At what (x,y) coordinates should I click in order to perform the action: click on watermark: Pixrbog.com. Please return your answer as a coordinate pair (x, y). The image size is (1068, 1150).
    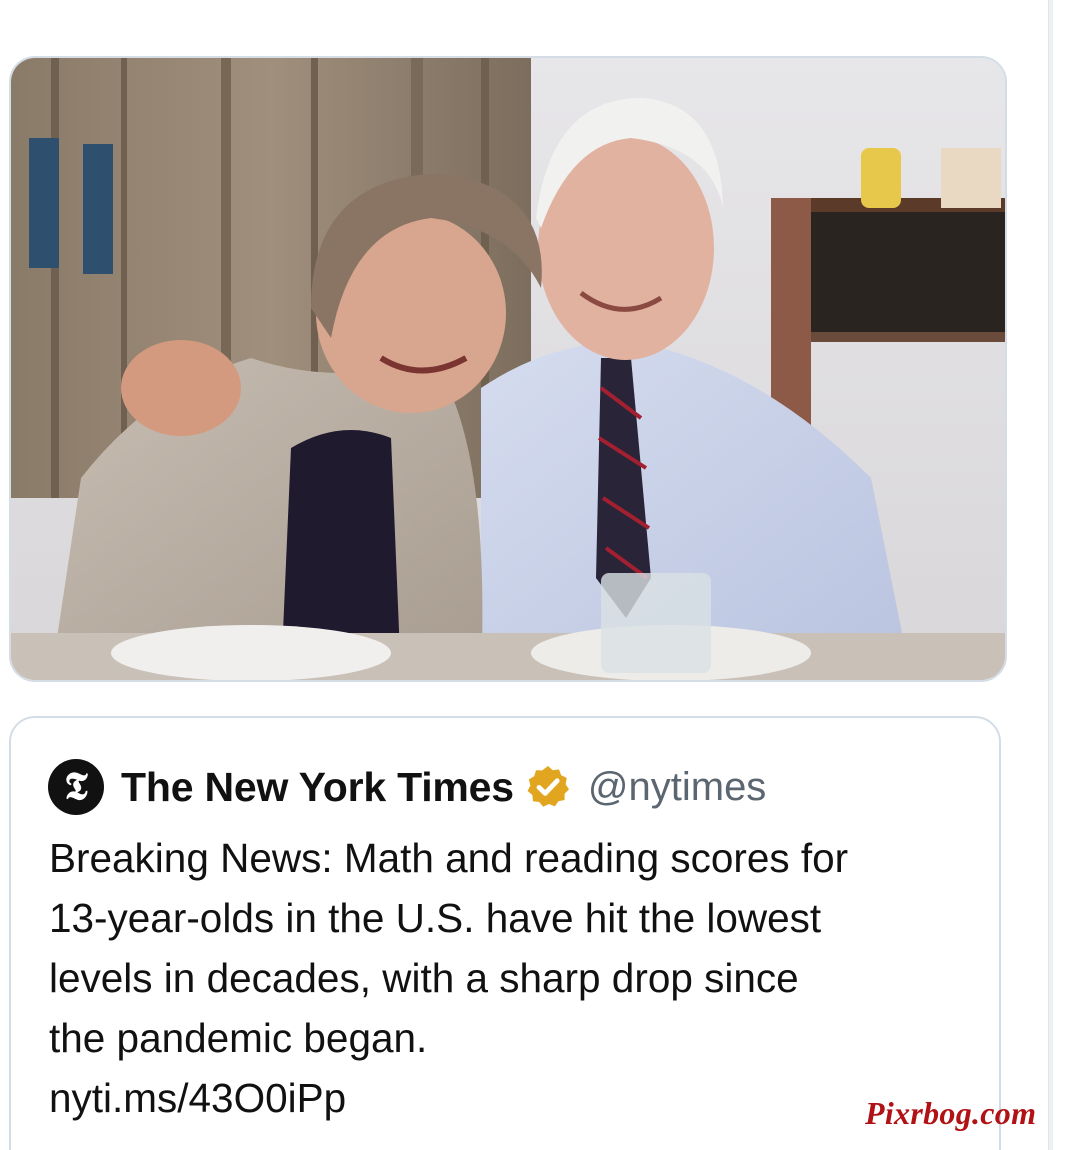
    Looking at the image, I should click on (951, 1113).